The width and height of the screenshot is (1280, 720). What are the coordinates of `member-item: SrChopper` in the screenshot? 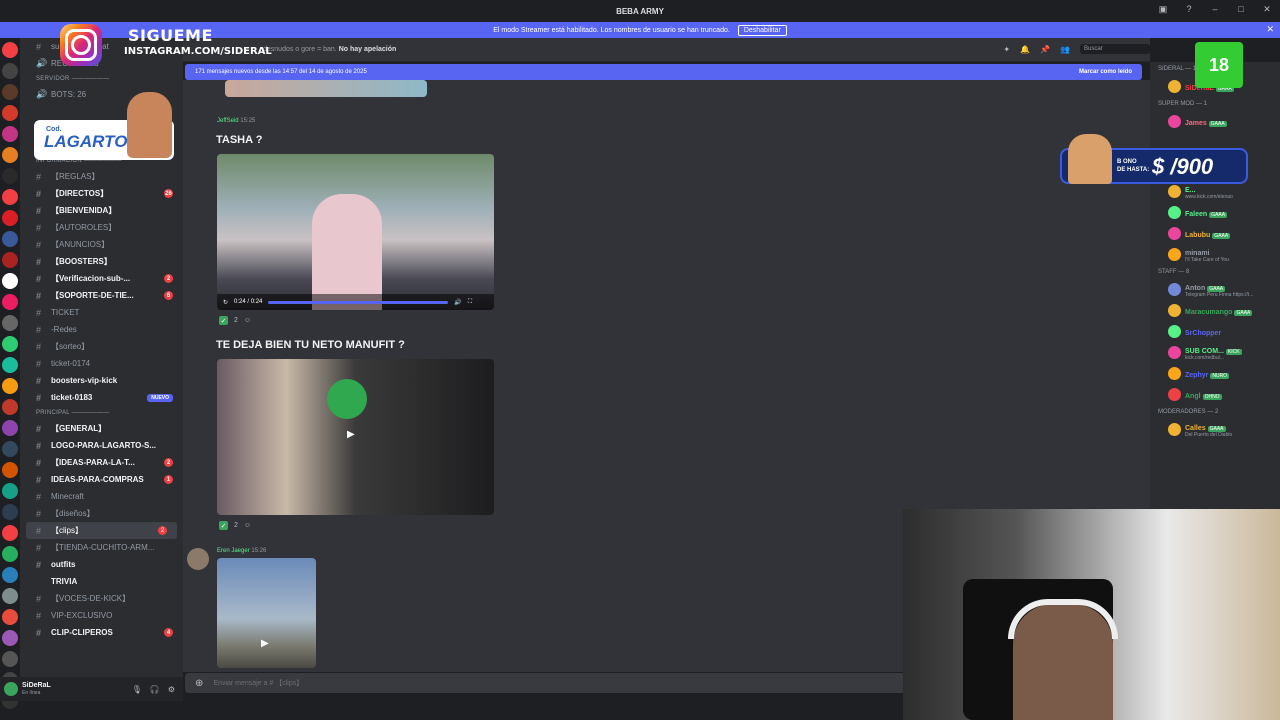 It's located at (1215, 331).